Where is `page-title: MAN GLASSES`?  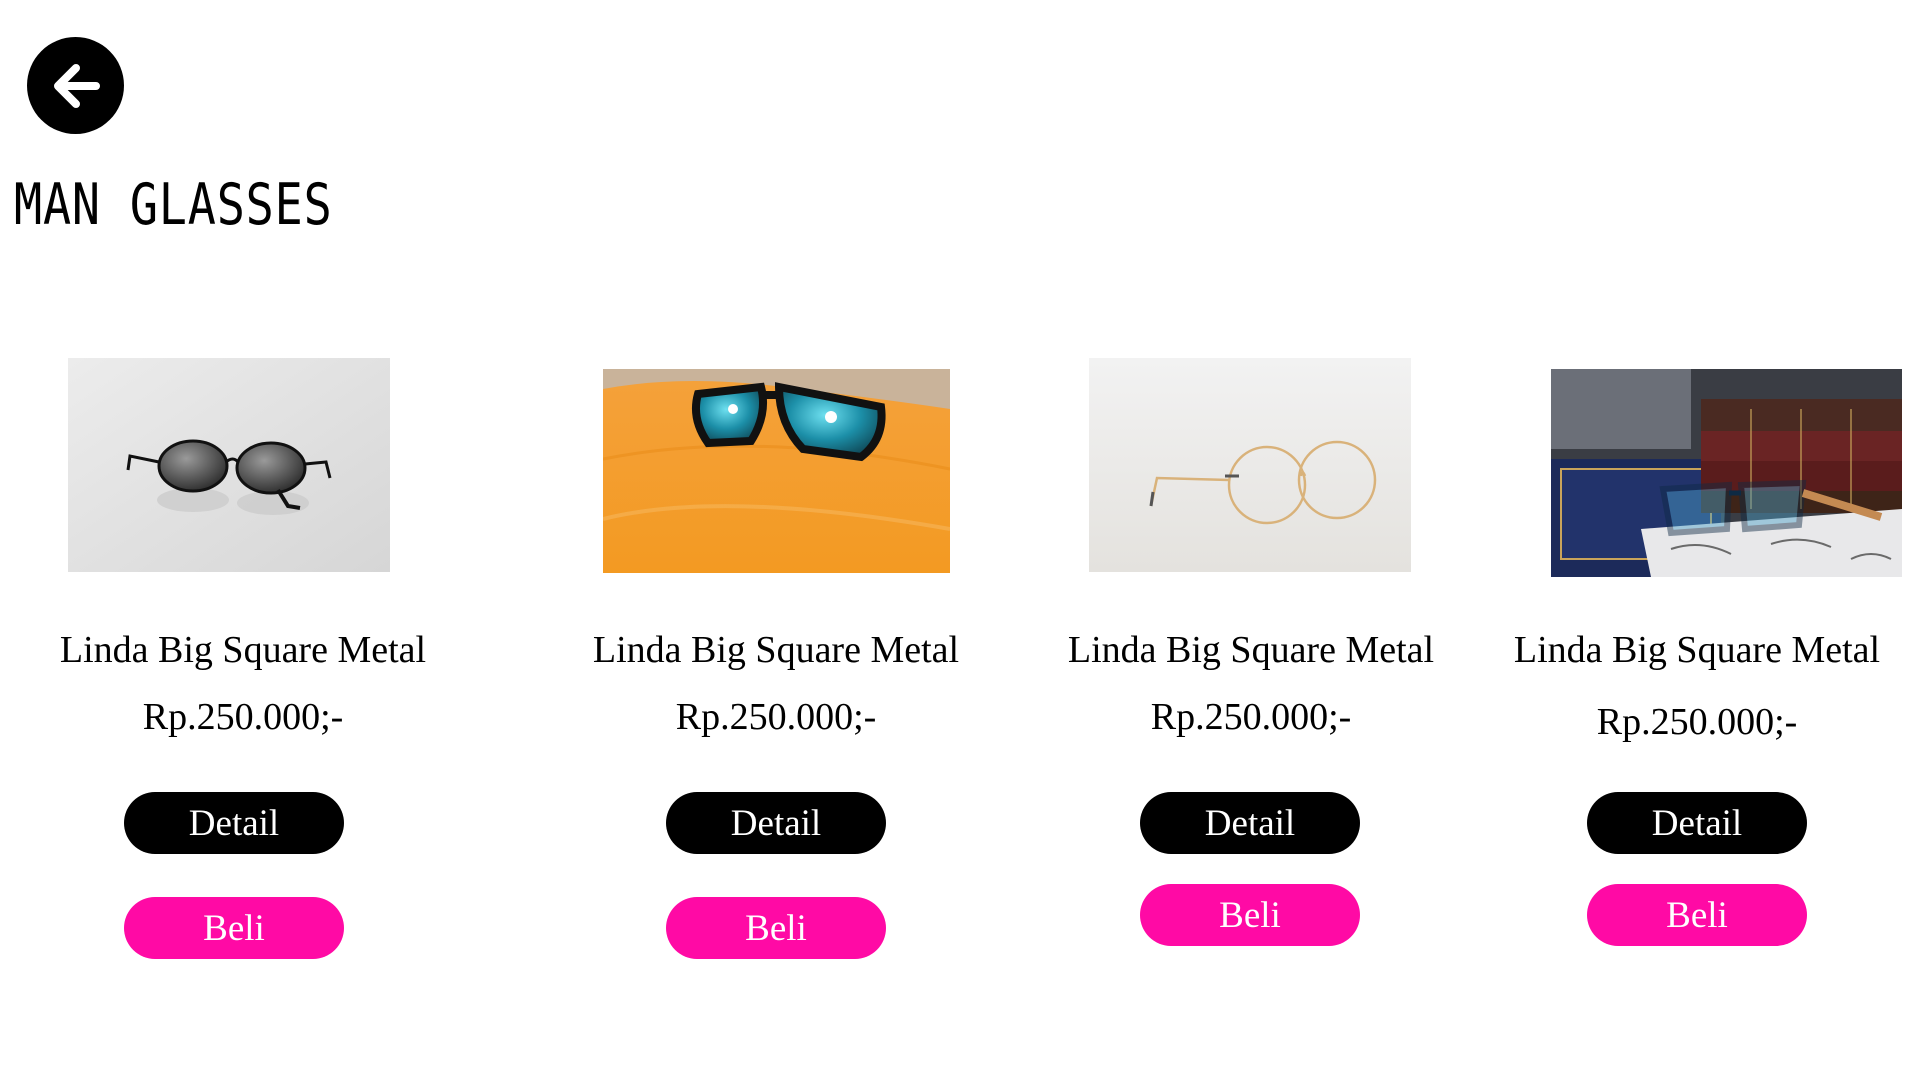 page-title: MAN GLASSES is located at coordinates (173, 205).